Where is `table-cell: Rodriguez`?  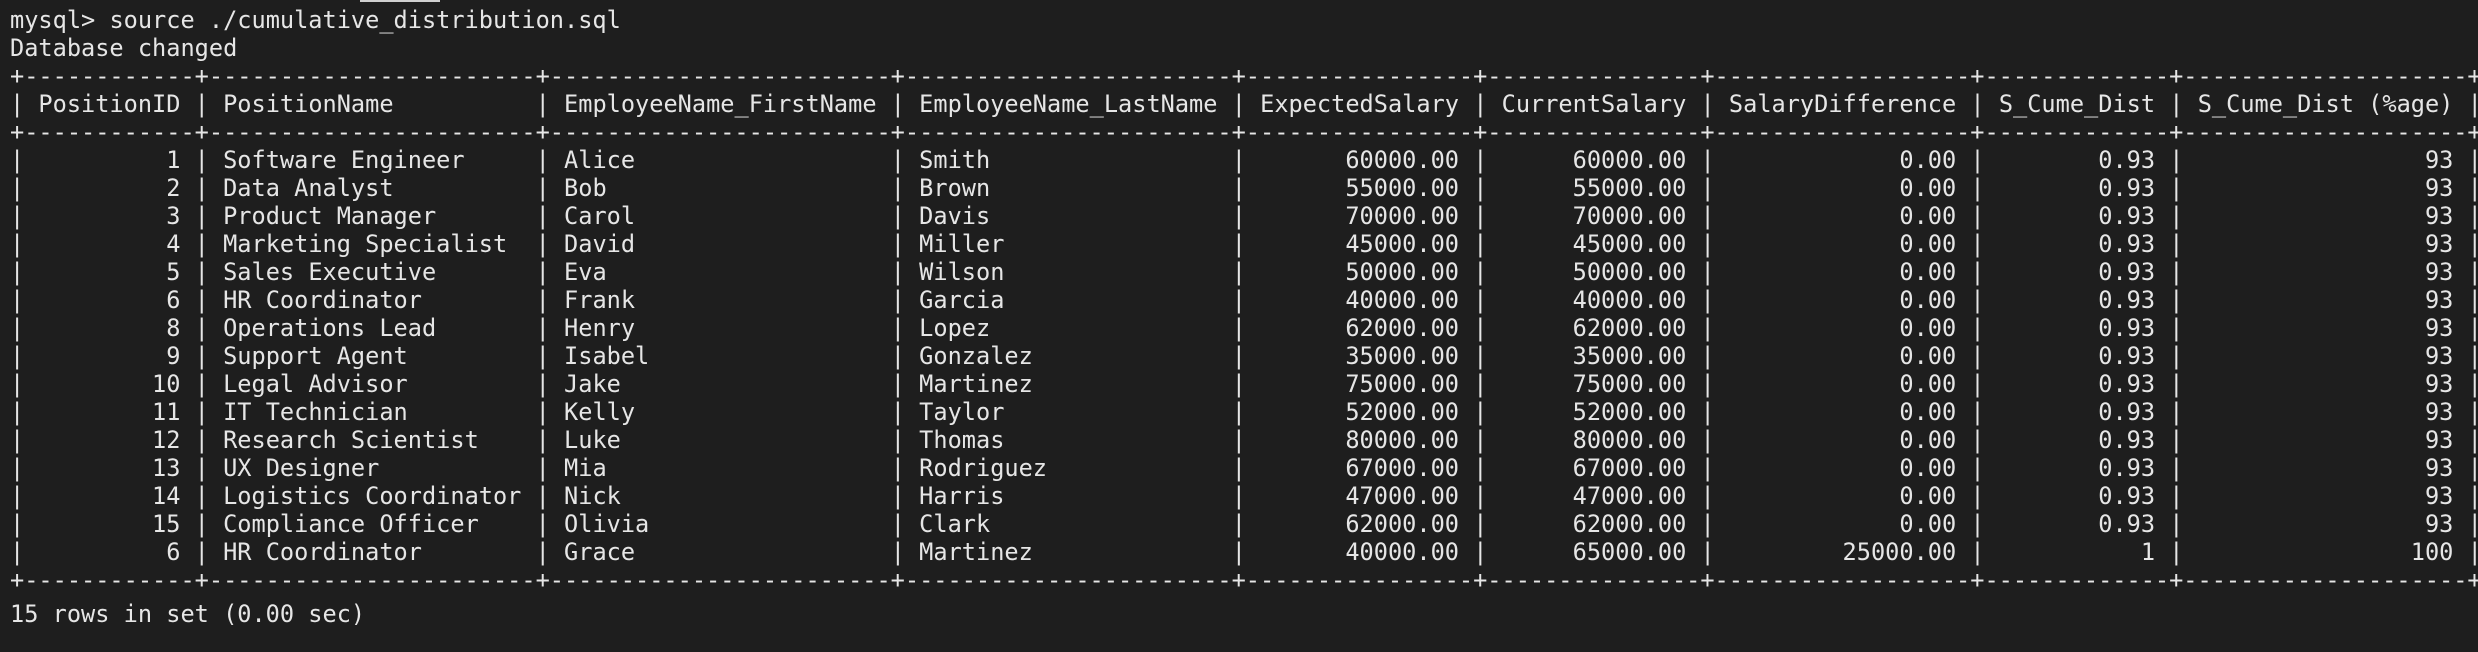 table-cell: Rodriguez is located at coordinates (1068, 468).